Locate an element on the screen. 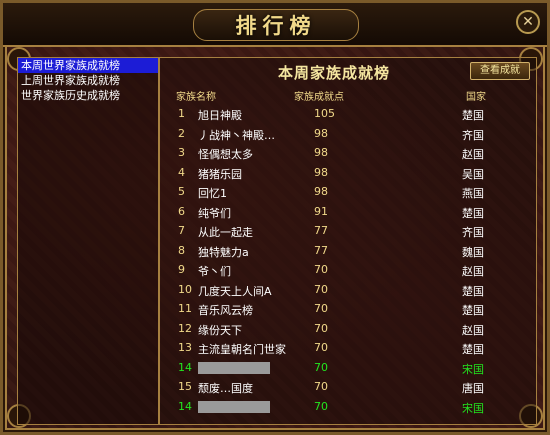  country-cell: 唐国 is located at coordinates (473, 388).